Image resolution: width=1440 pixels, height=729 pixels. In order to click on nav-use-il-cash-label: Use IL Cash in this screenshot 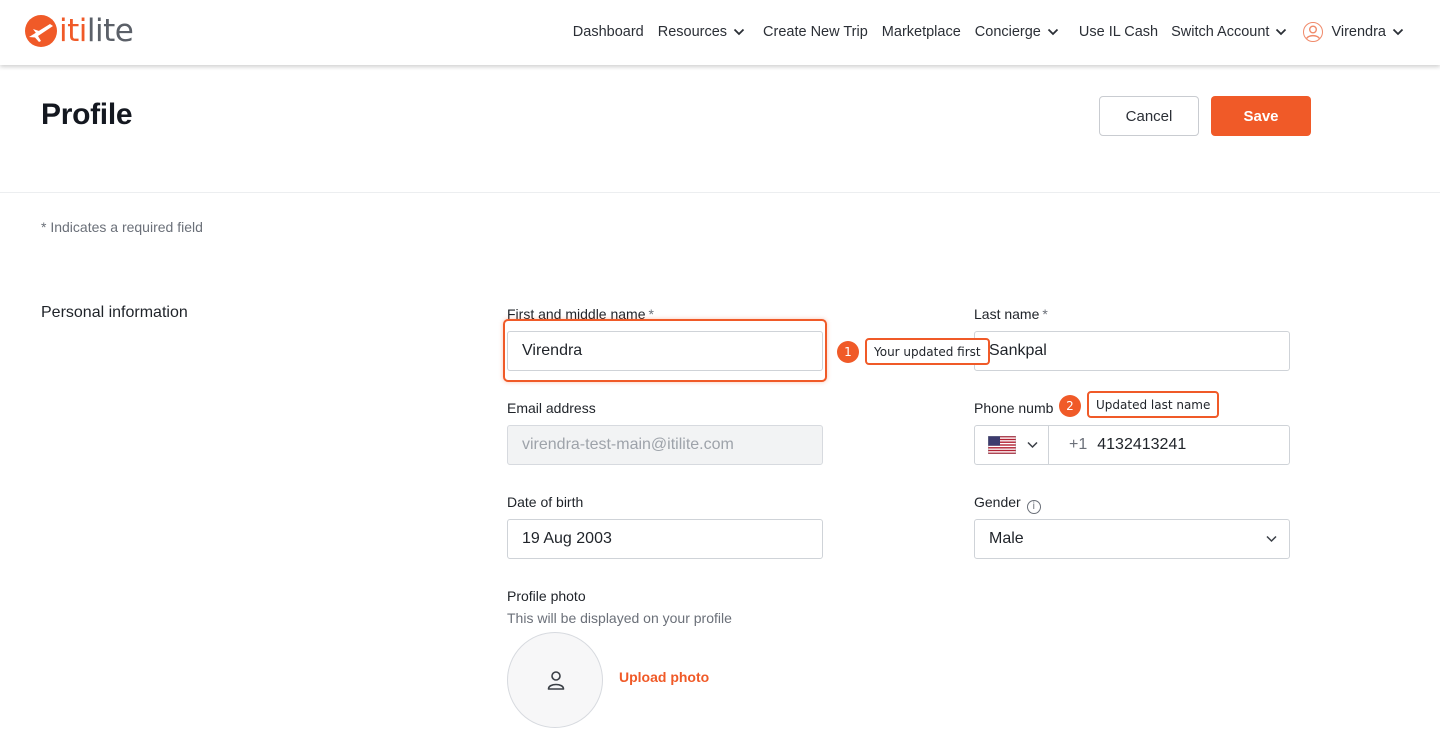, I will do `click(1118, 32)`.